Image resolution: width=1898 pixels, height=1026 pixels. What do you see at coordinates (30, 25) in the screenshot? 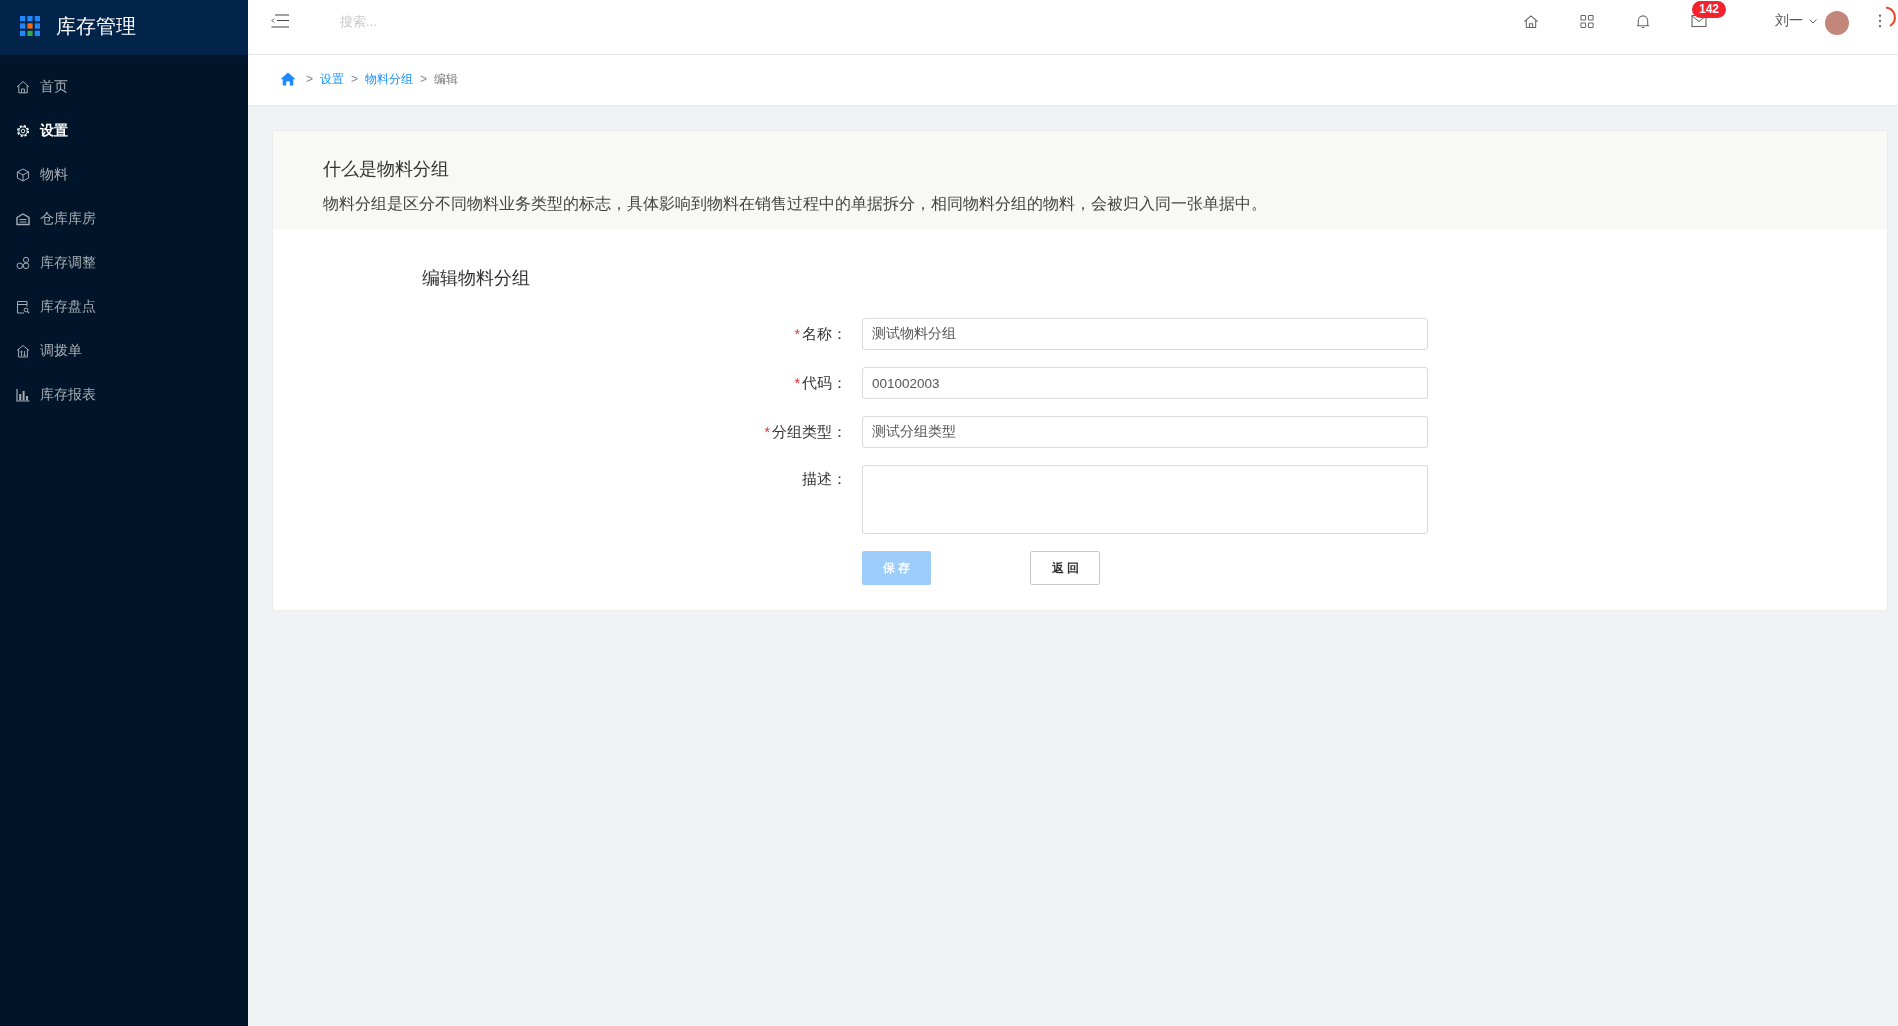
I see `logo-icon` at bounding box center [30, 25].